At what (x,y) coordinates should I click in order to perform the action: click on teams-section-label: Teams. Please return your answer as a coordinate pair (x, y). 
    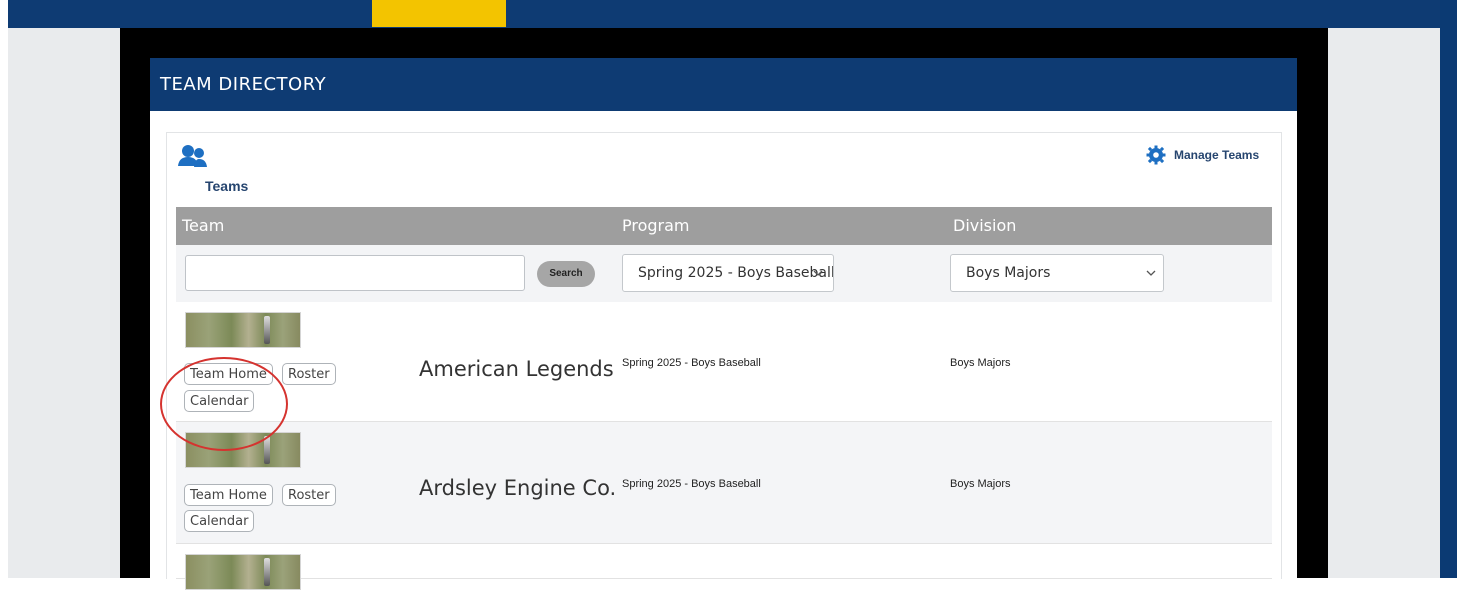
    Looking at the image, I should click on (227, 186).